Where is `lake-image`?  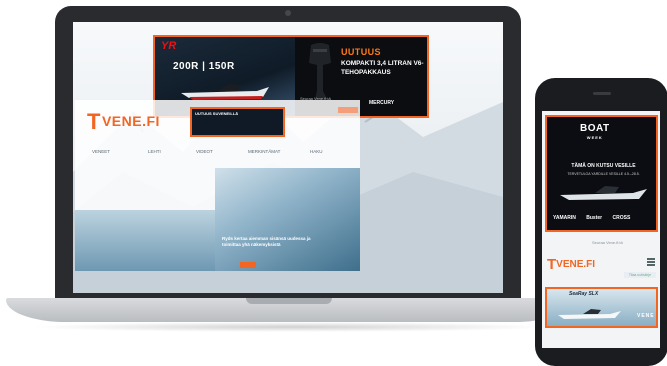
lake-image is located at coordinates (145, 240).